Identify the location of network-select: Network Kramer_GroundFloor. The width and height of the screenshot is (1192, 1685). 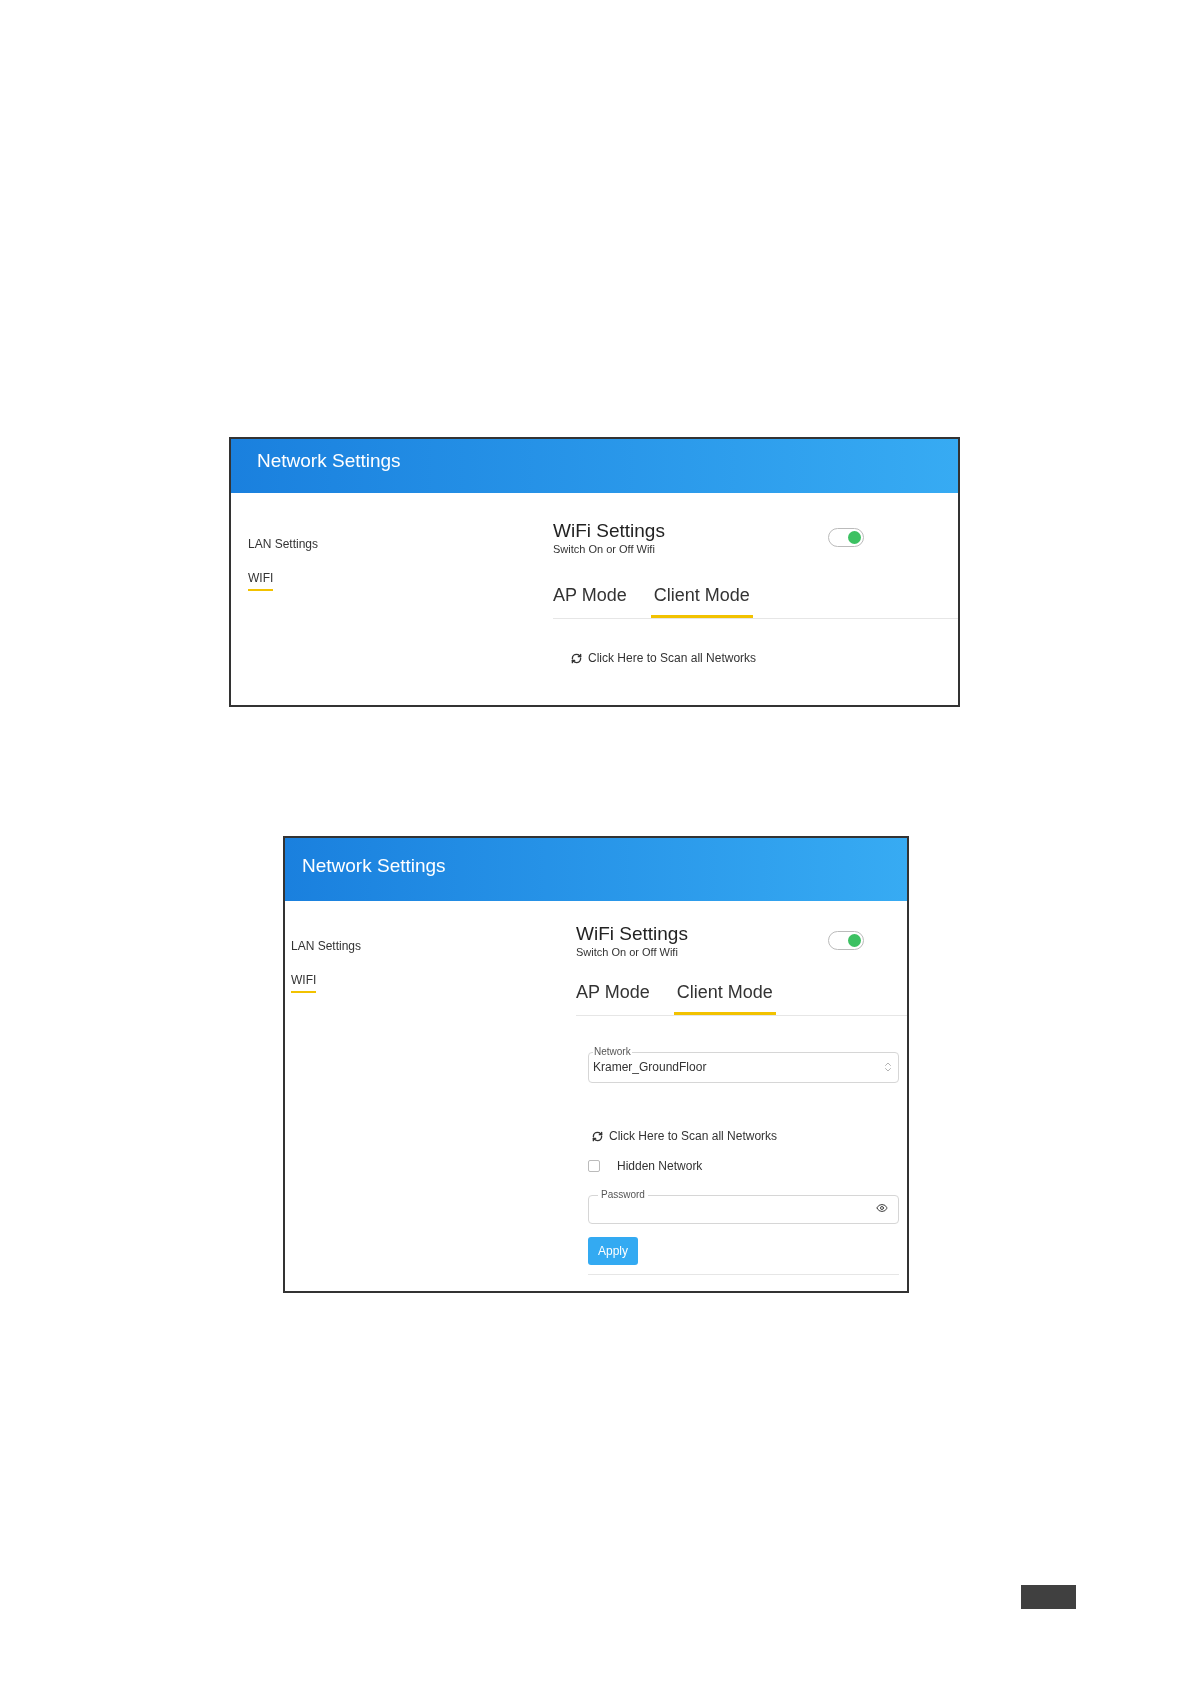
(743, 1064).